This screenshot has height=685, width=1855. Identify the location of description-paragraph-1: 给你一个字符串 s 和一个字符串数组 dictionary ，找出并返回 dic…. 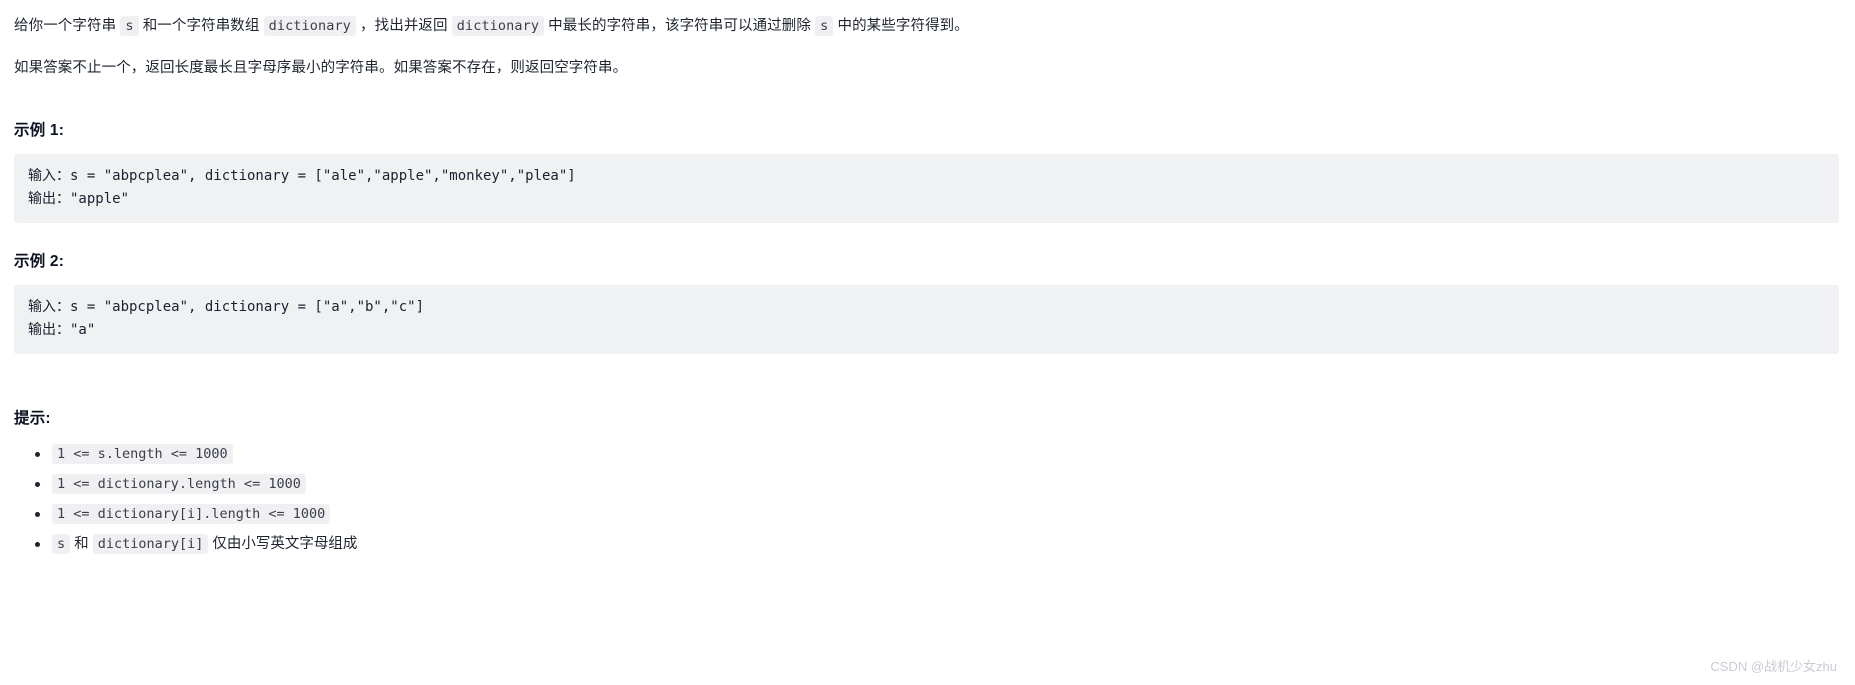
(926, 26).